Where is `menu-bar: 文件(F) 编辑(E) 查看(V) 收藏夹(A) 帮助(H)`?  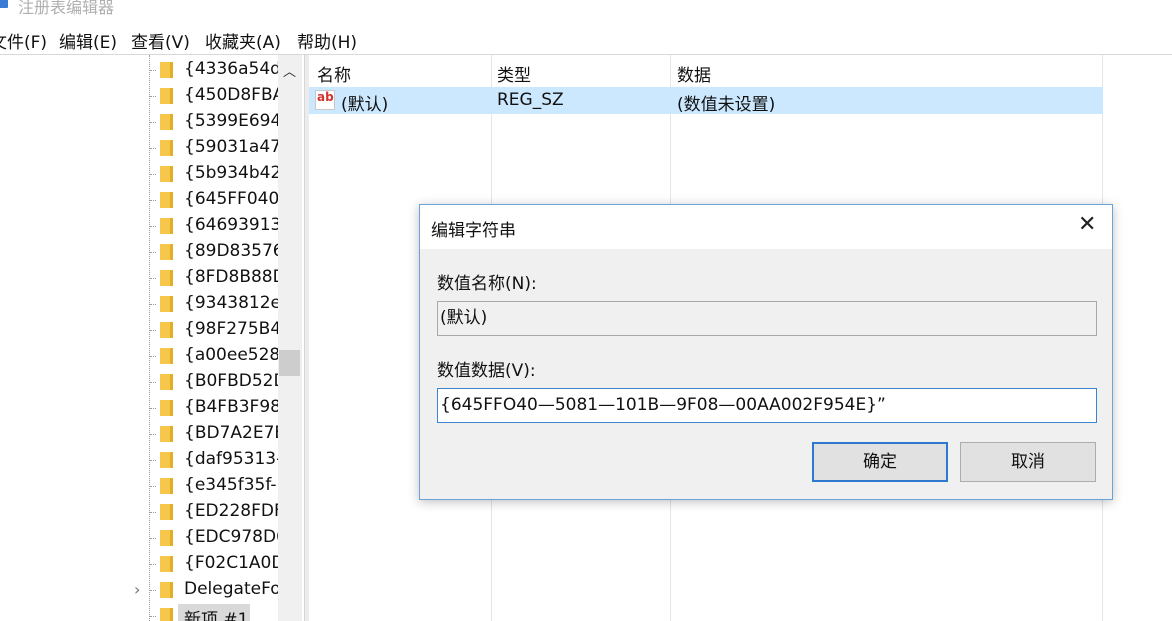
menu-bar: 文件(F) 编辑(E) 查看(V) 收藏夹(A) 帮助(H) is located at coordinates (586, 39).